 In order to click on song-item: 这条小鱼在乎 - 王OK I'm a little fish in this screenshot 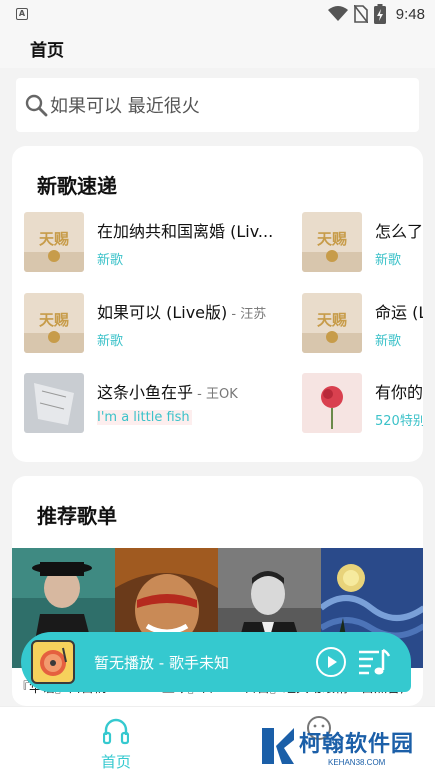, I will do `click(159, 404)`.